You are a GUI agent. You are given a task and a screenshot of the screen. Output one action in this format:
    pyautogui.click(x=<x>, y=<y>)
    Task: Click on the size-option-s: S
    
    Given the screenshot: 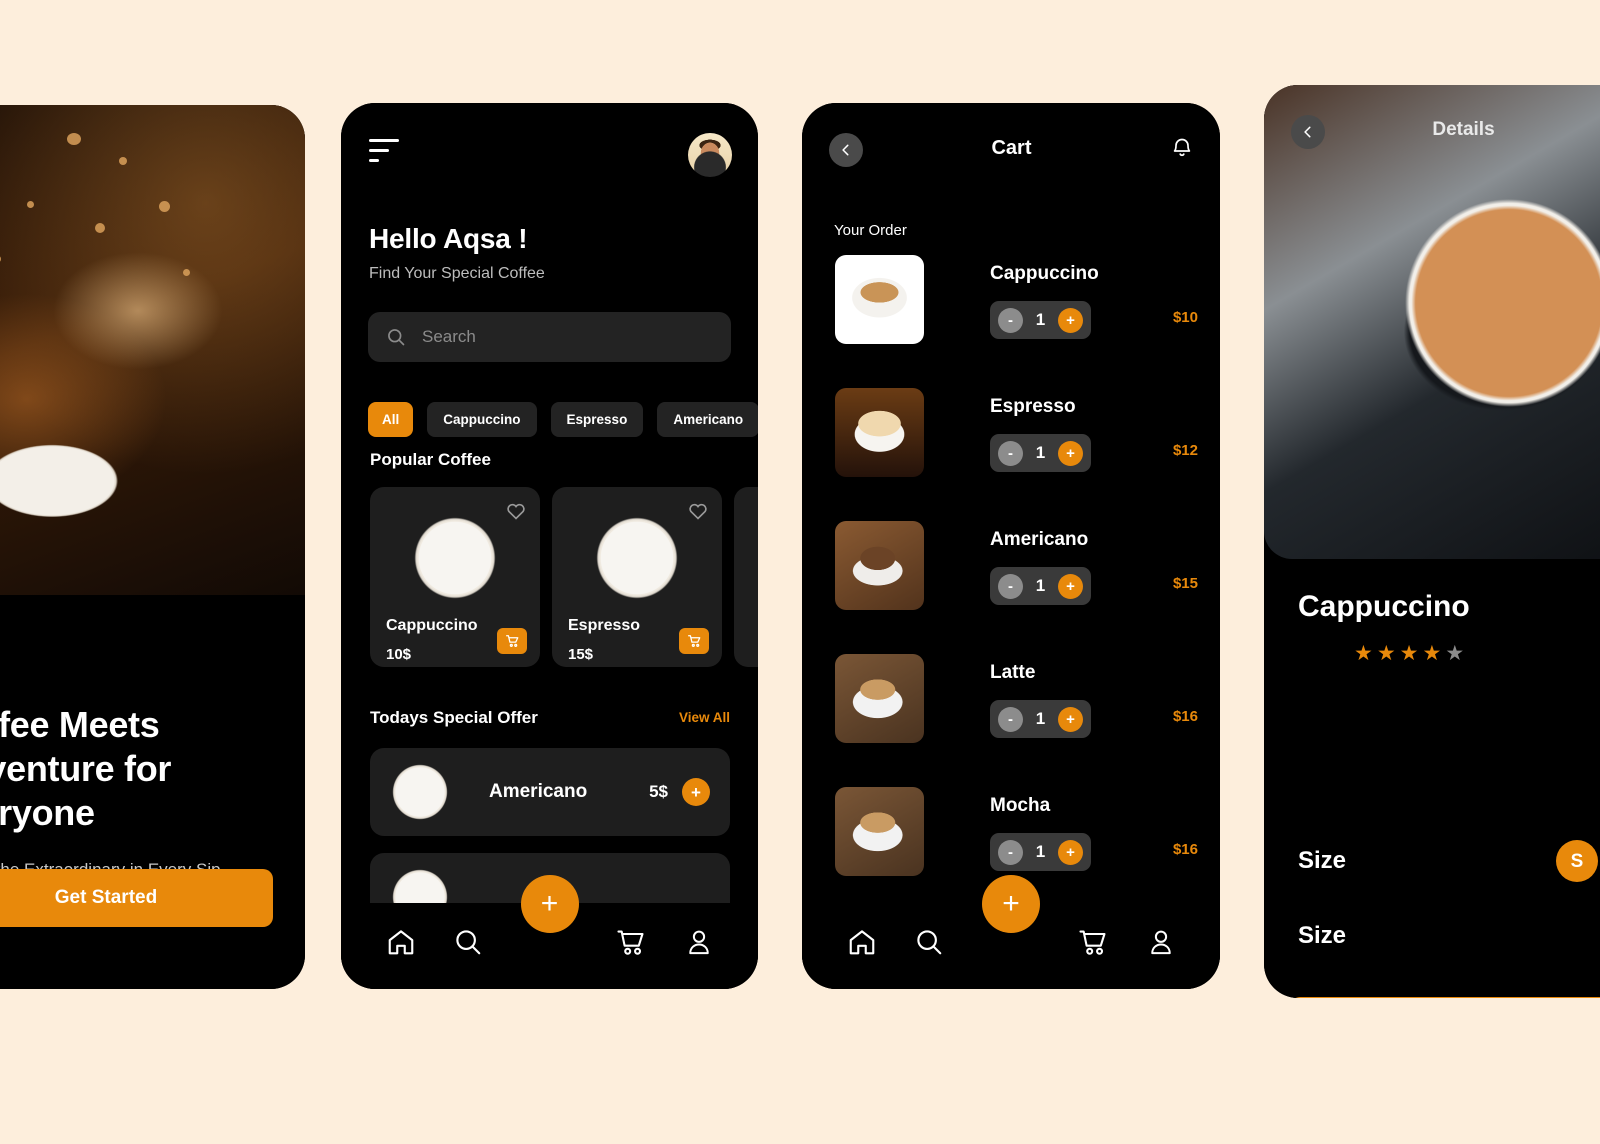 What is the action you would take?
    pyautogui.click(x=1577, y=861)
    